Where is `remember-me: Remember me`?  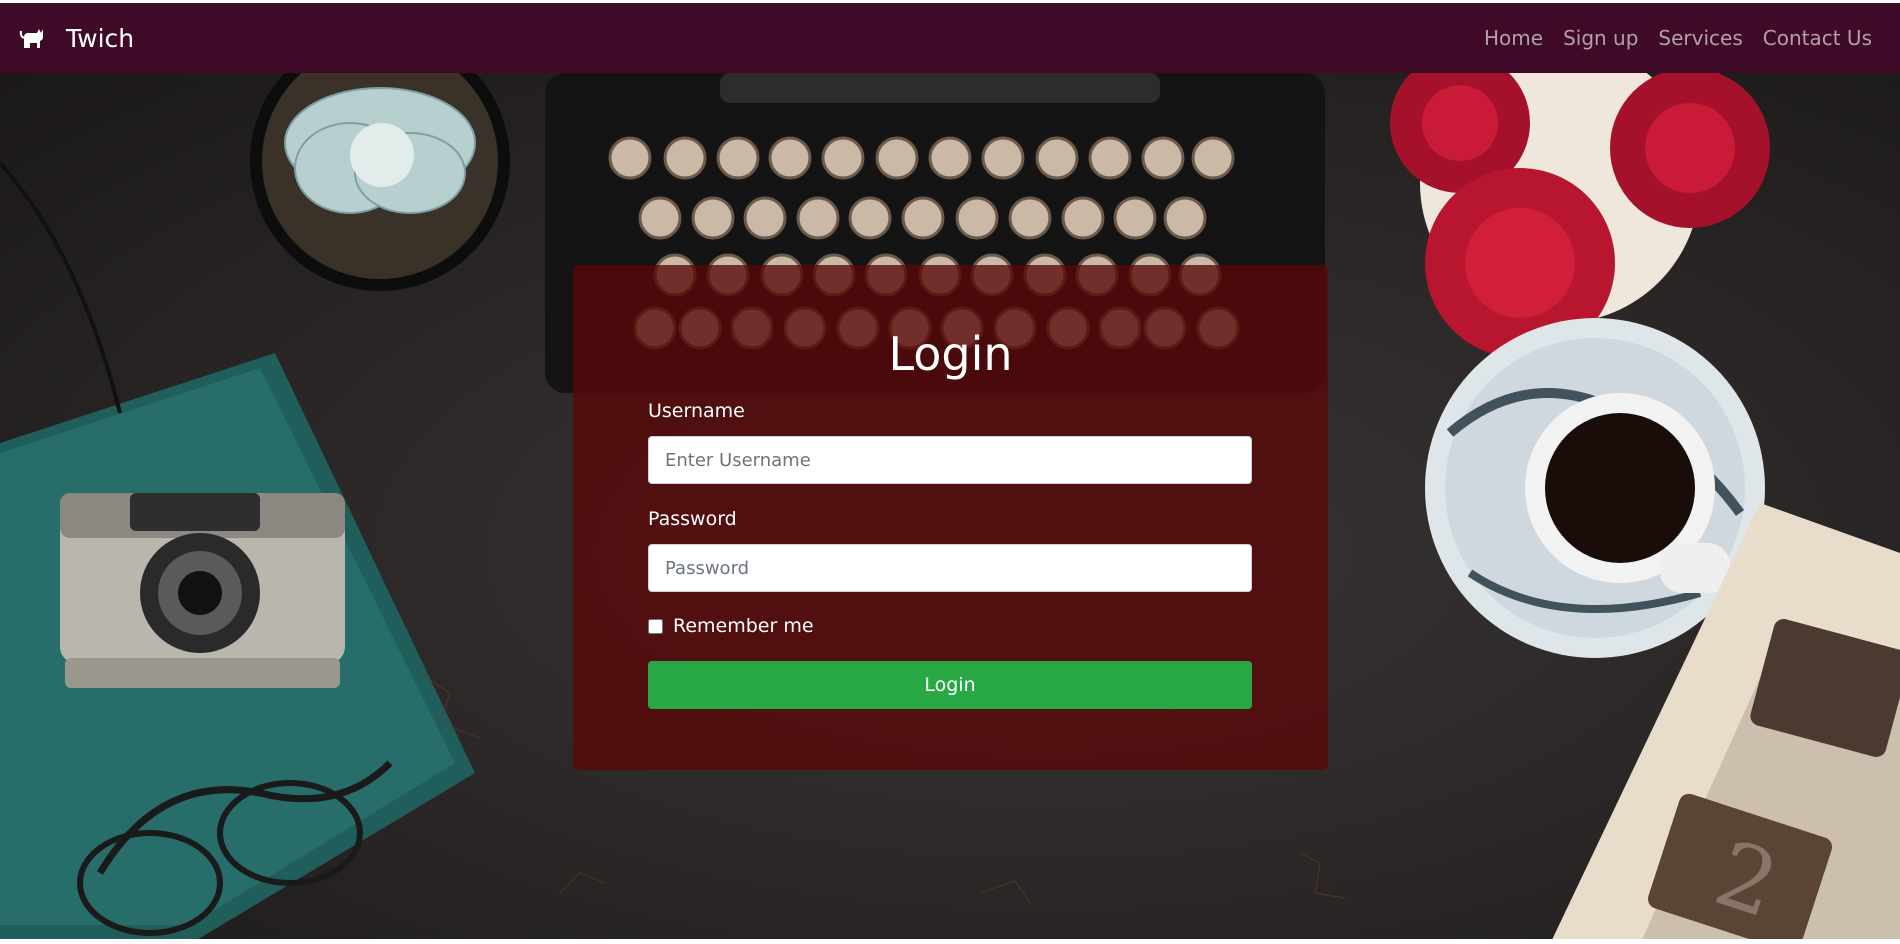
remember-me: Remember me is located at coordinates (731, 626).